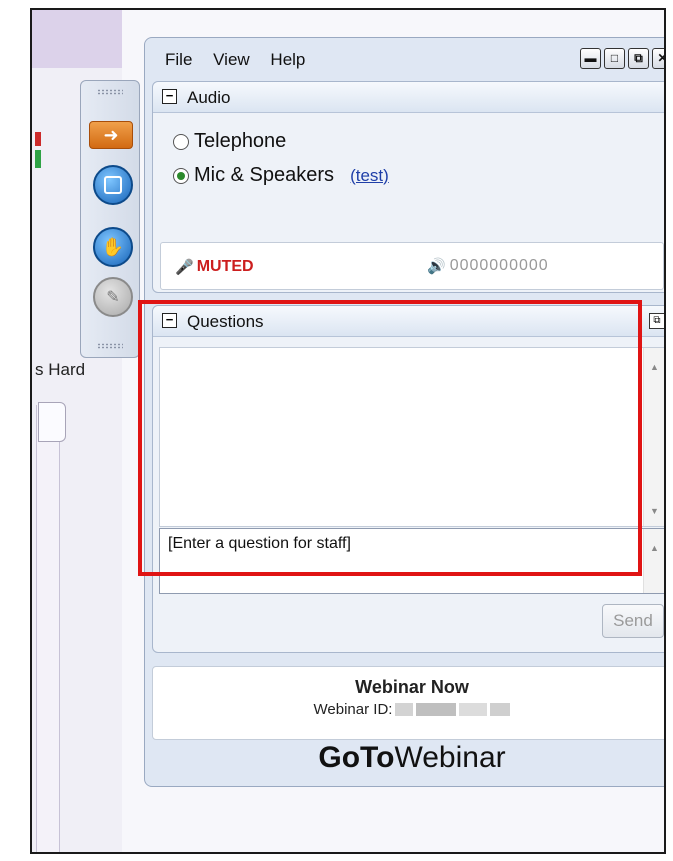 The image size is (673, 861). I want to click on speaker-level: 🔊 0000000000, so click(488, 266).